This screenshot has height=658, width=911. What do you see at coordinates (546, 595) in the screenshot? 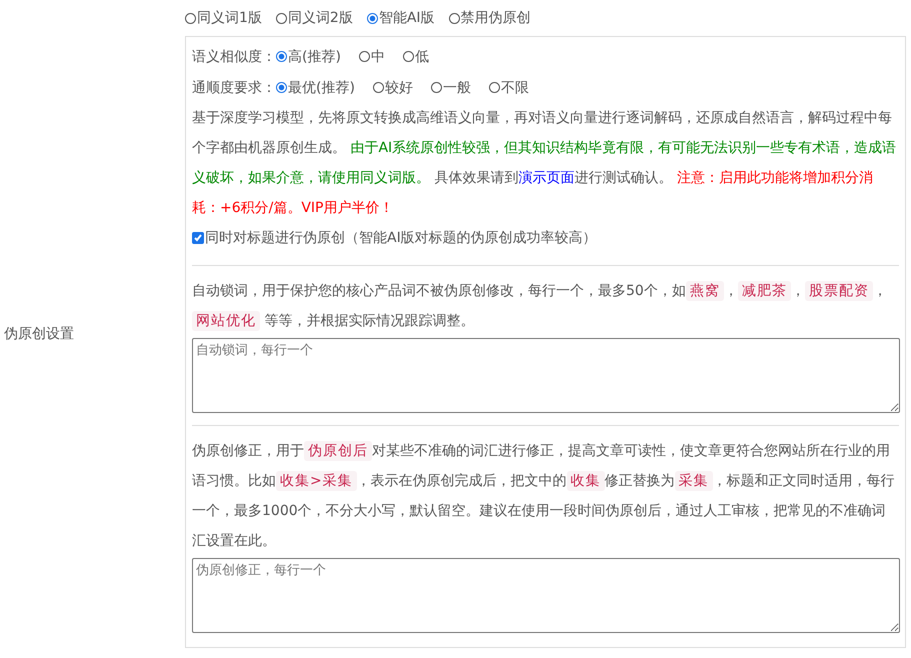
I see `correction-field: 伪原创修正，每行一个` at bounding box center [546, 595].